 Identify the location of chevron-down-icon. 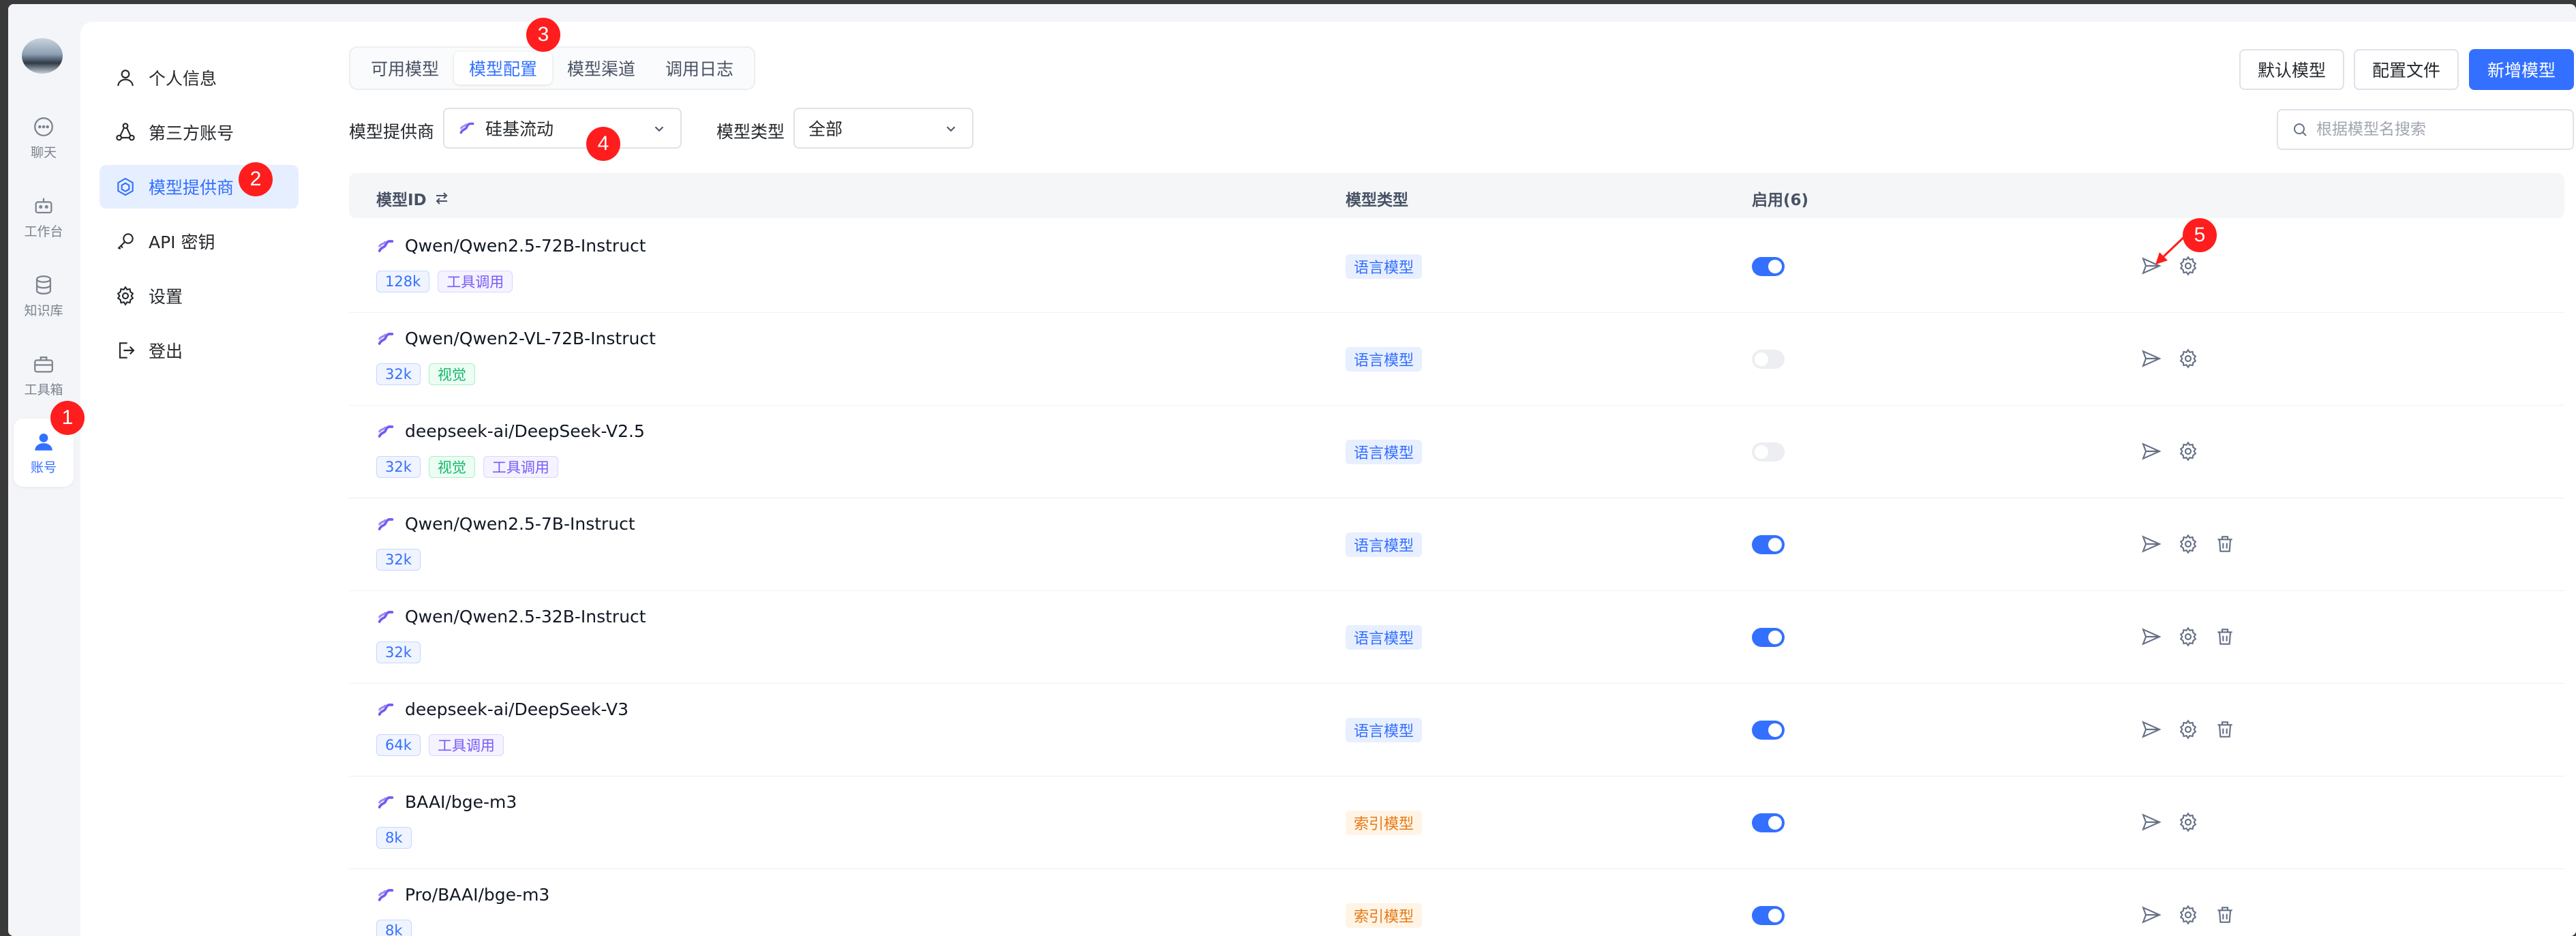
(951, 129).